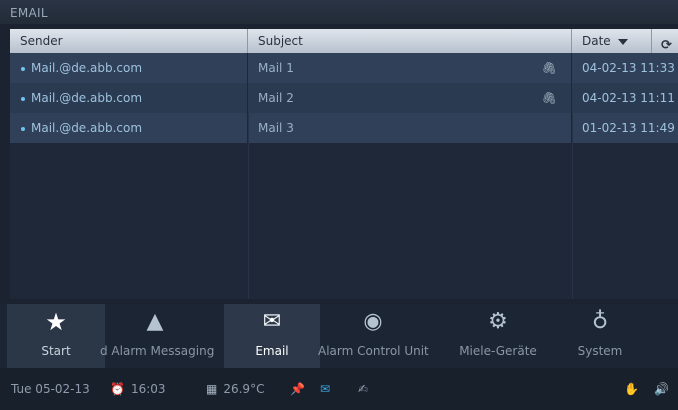 The image size is (678, 410). I want to click on tools-icon: ⚙, so click(498, 321).